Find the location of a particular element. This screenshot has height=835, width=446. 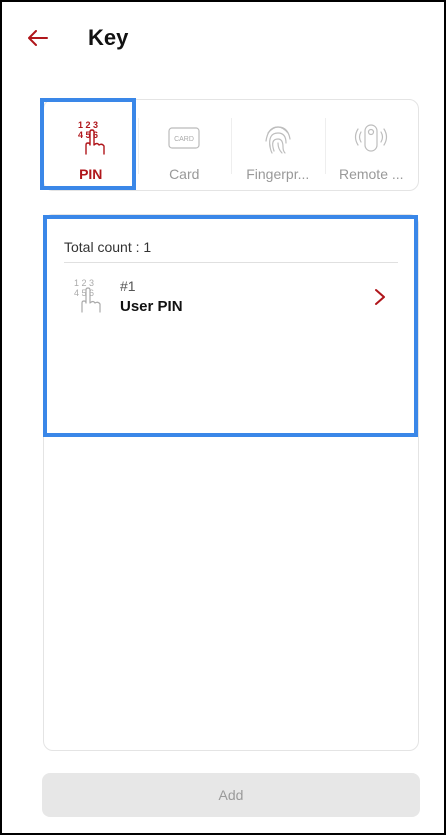

tab-label-card: Card is located at coordinates (184, 174).